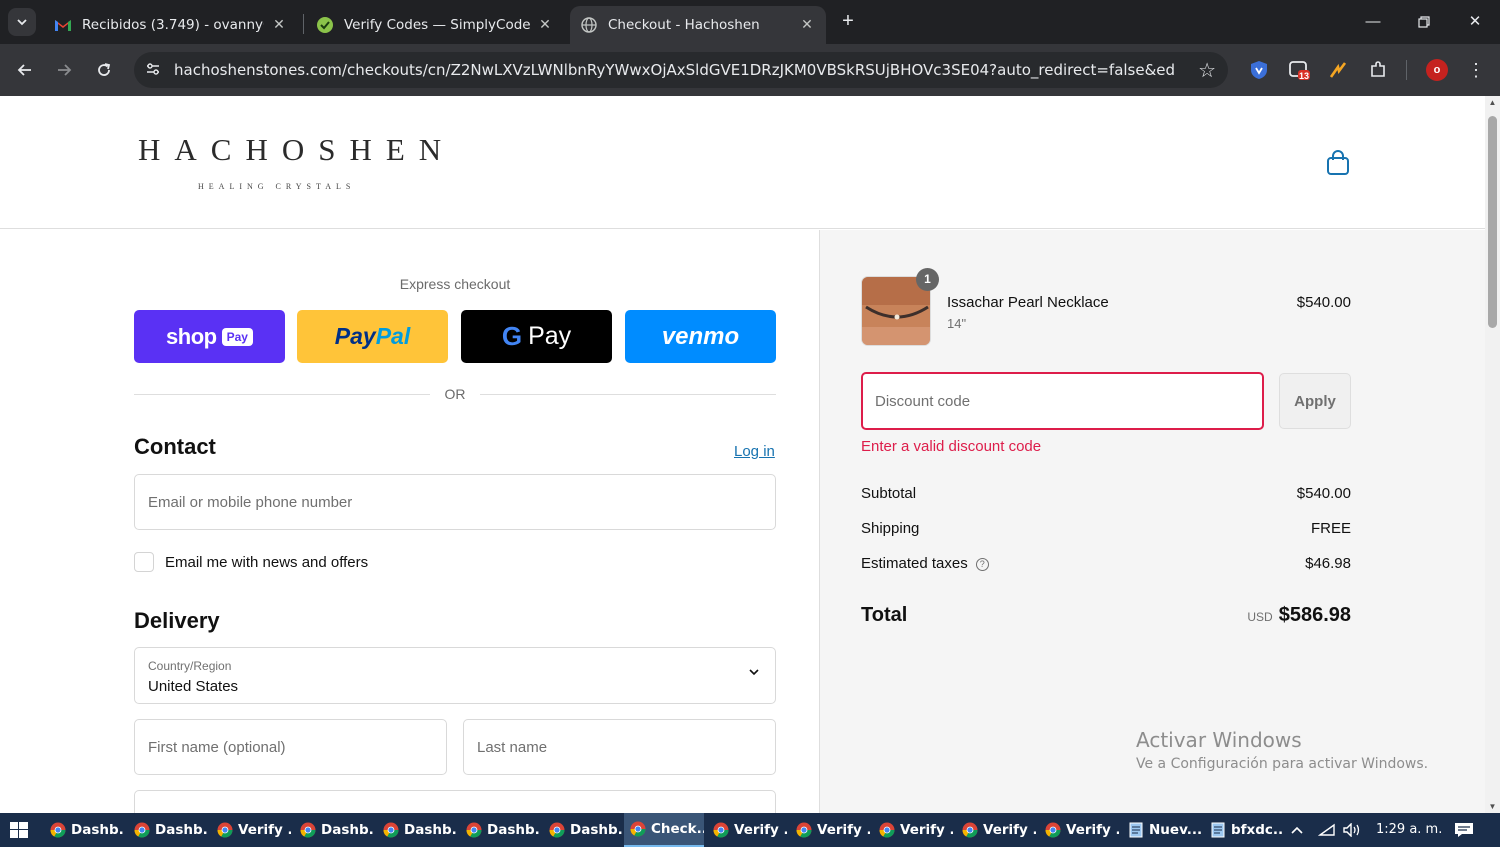  What do you see at coordinates (1315, 401) in the screenshot?
I see `apply-discount-button: Apply` at bounding box center [1315, 401].